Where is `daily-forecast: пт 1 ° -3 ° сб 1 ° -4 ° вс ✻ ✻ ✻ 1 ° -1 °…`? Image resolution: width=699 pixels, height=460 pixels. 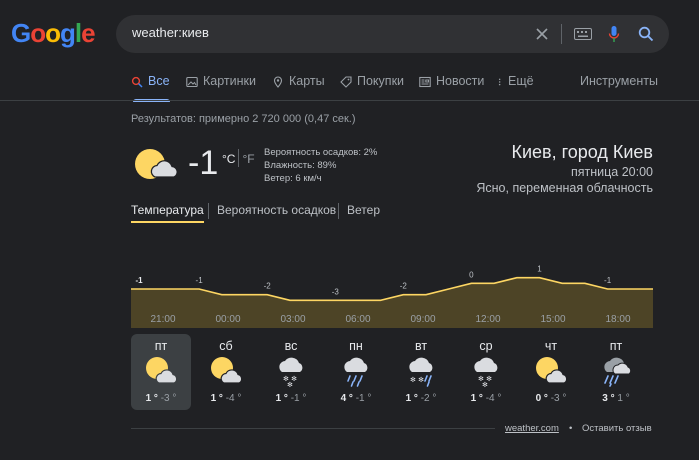 daily-forecast: пт 1 ° -3 ° сб 1 ° -4 ° вс ✻ ✻ ✻ 1 ° -1 °… is located at coordinates (392, 372).